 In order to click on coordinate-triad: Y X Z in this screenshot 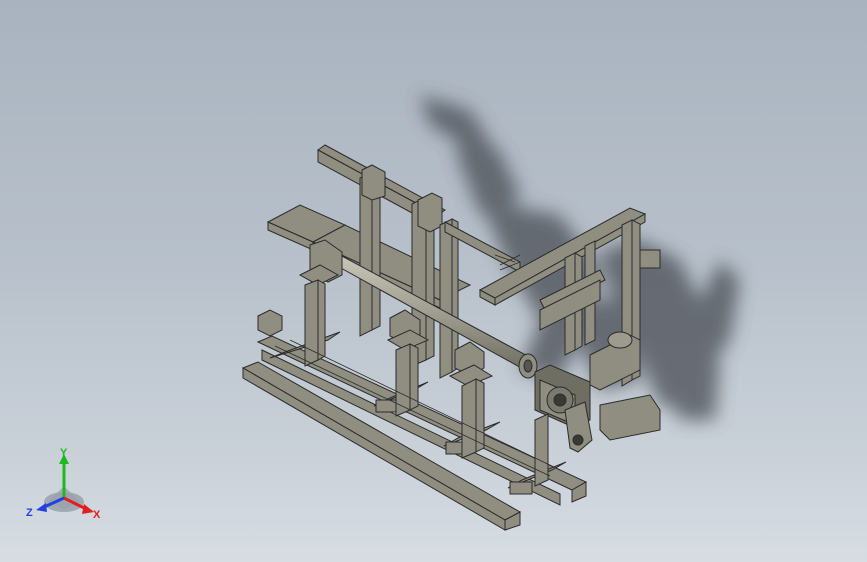, I will do `click(63, 484)`.